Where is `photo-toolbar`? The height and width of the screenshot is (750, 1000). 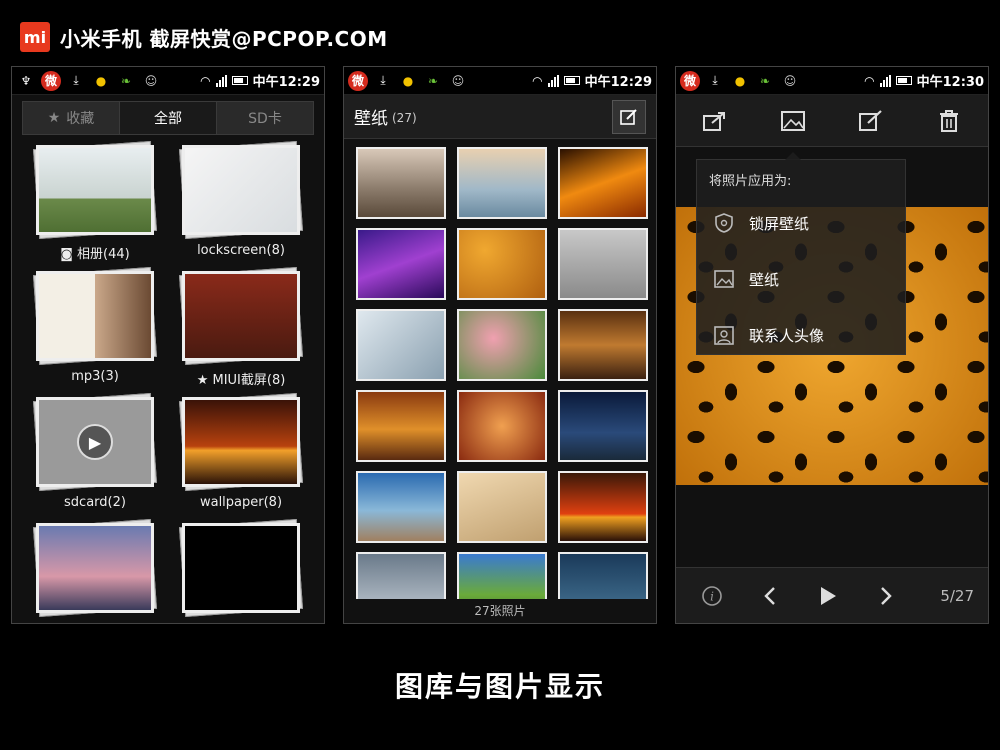
photo-toolbar is located at coordinates (832, 121).